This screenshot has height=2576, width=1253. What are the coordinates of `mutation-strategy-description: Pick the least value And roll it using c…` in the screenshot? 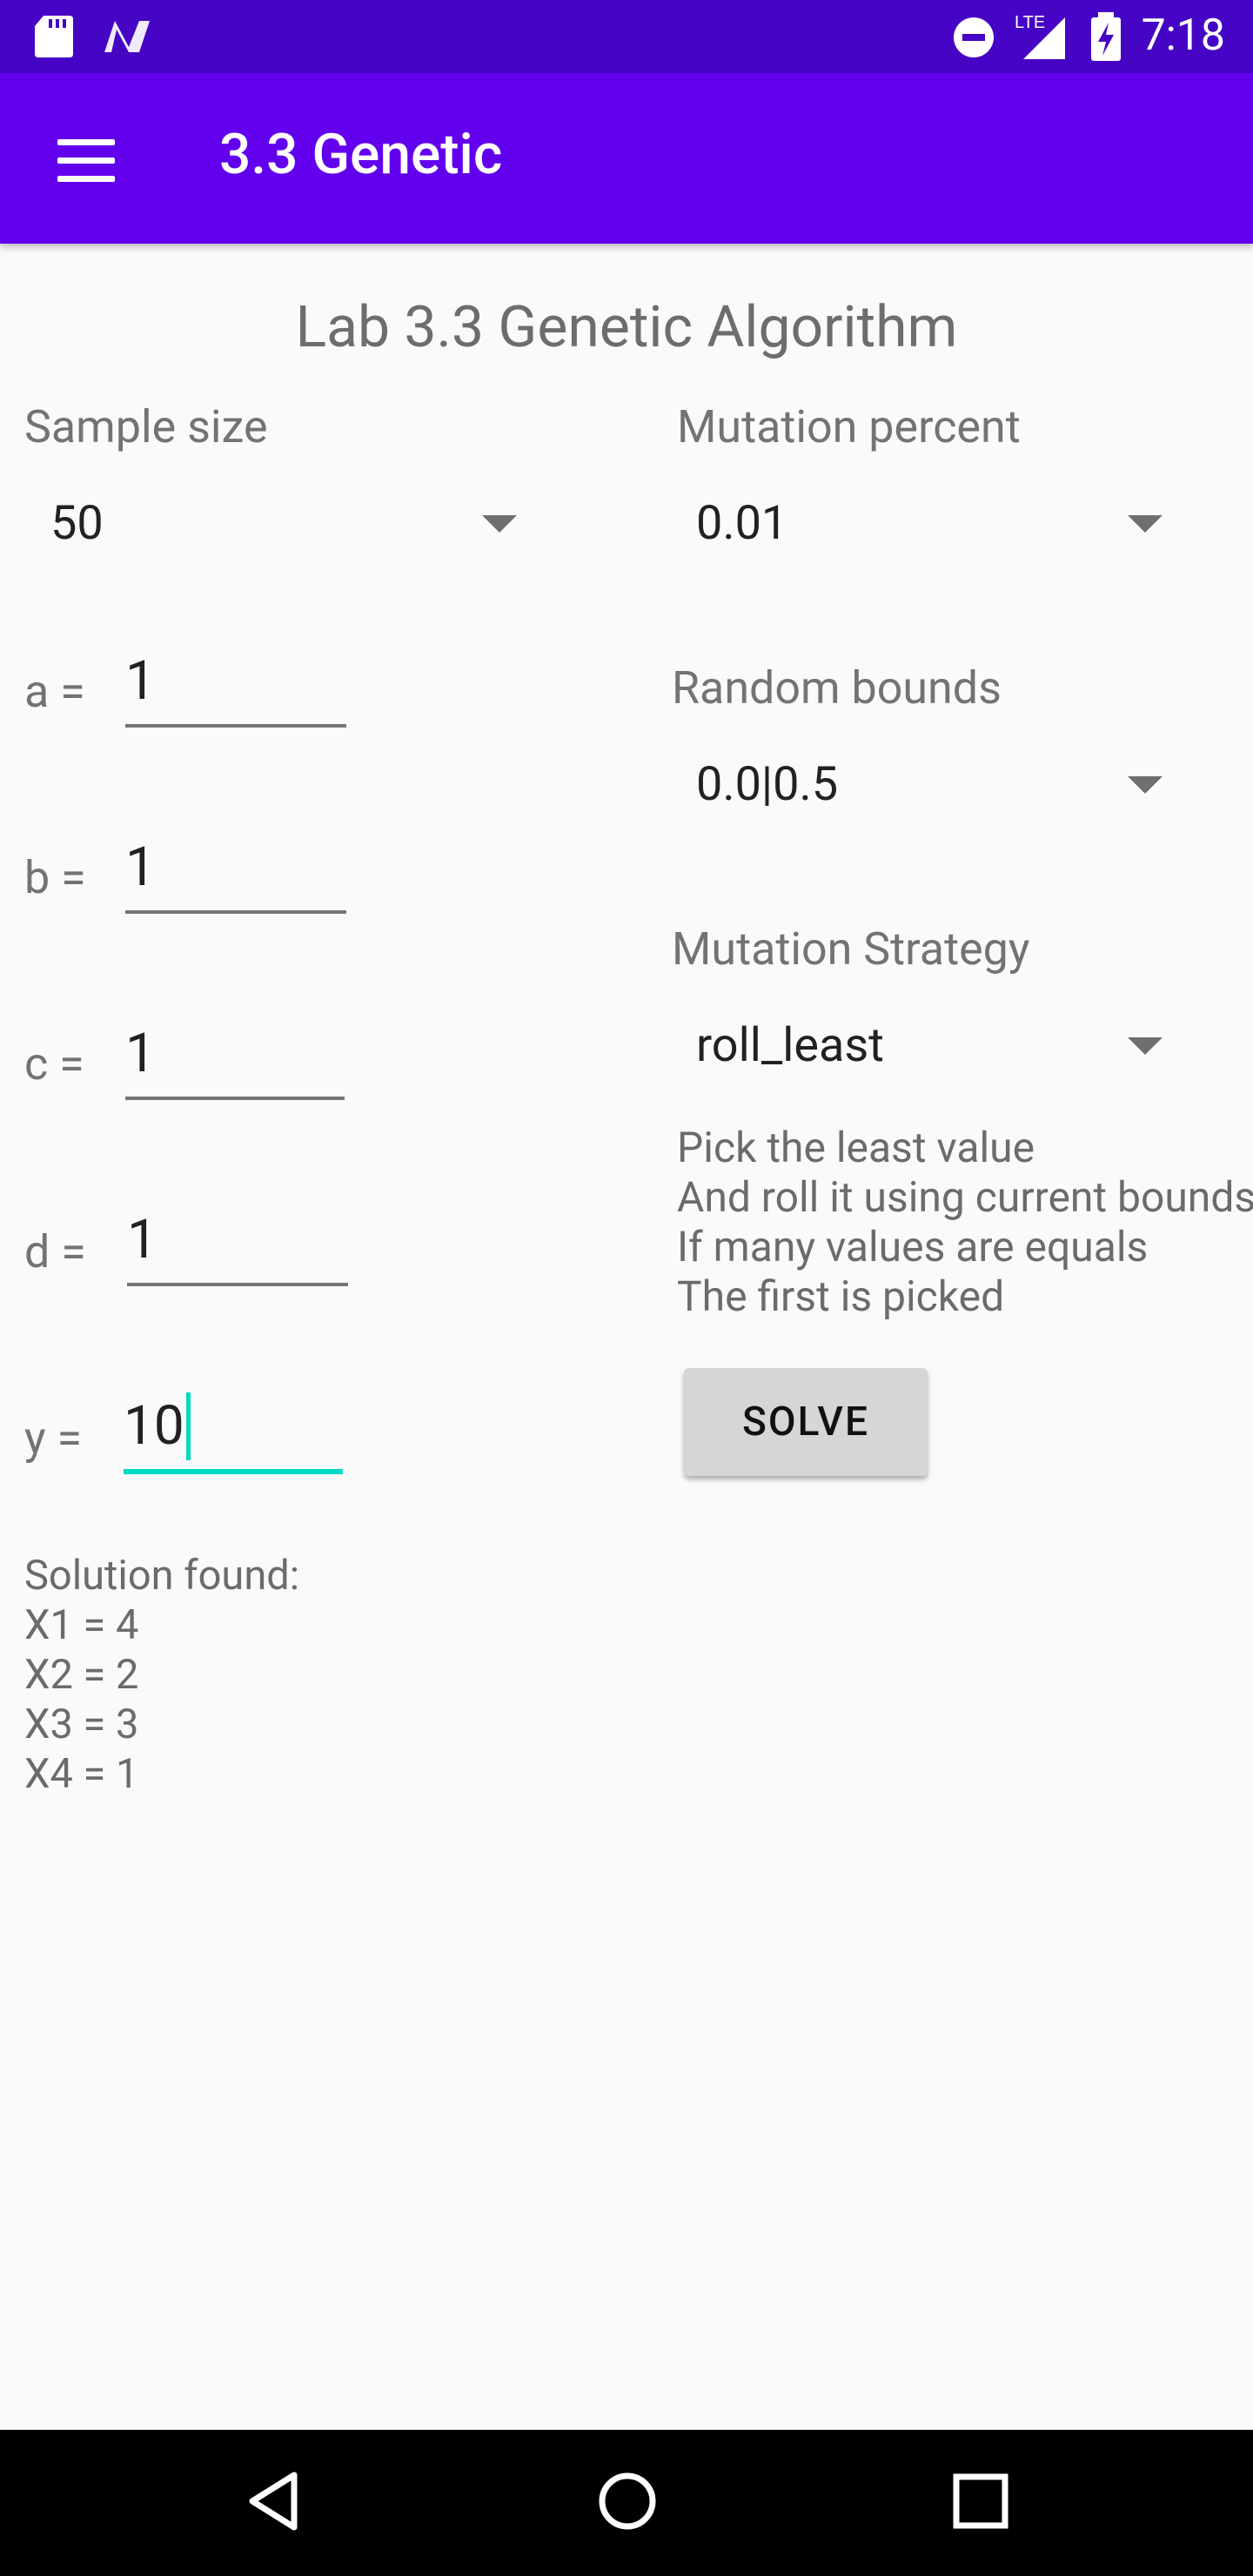 It's located at (965, 1222).